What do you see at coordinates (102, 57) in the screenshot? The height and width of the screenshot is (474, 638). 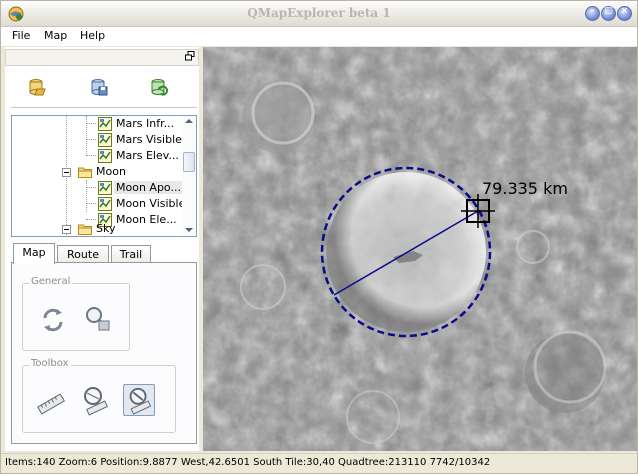 I see `dock-header` at bounding box center [102, 57].